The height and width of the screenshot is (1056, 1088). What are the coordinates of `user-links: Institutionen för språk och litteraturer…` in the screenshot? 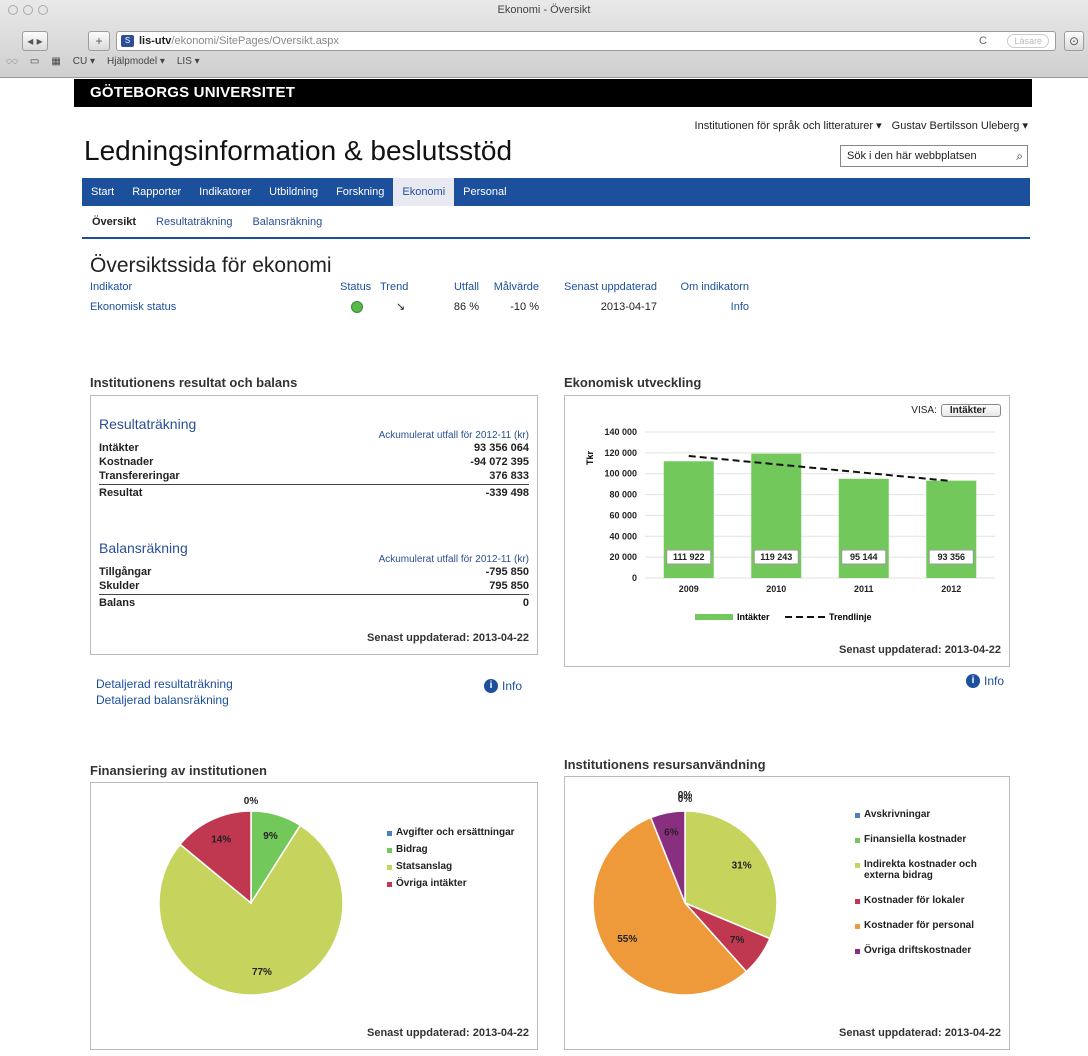 It's located at (861, 125).